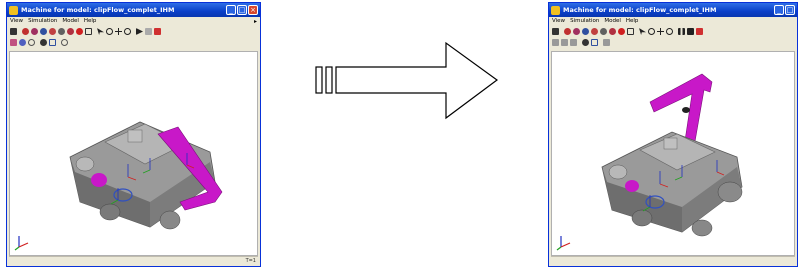  Describe the element at coordinates (139, 31) in the screenshot. I see `play-icon` at that location.